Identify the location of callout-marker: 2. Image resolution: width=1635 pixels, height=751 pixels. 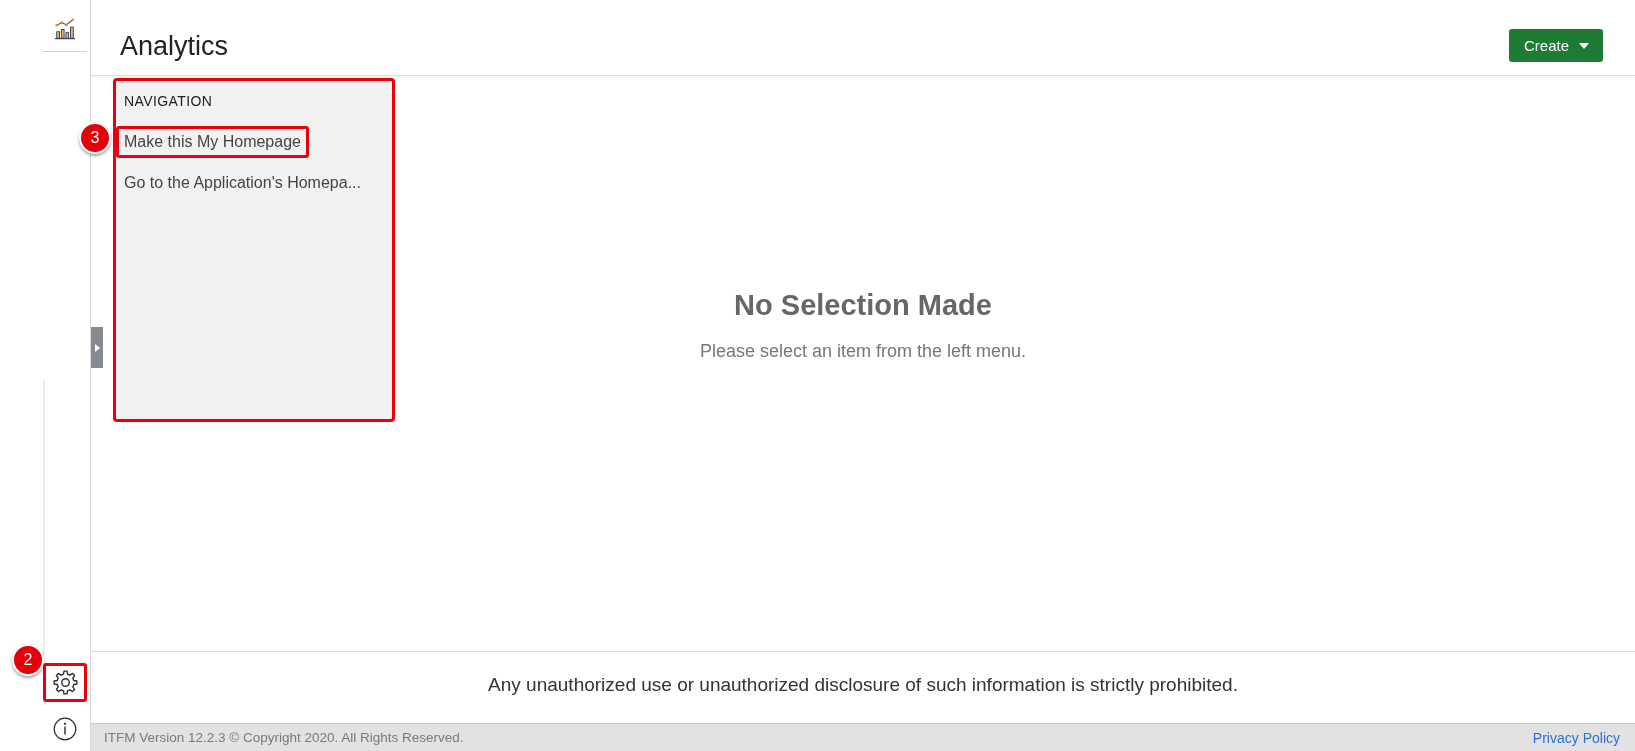
(28, 660).